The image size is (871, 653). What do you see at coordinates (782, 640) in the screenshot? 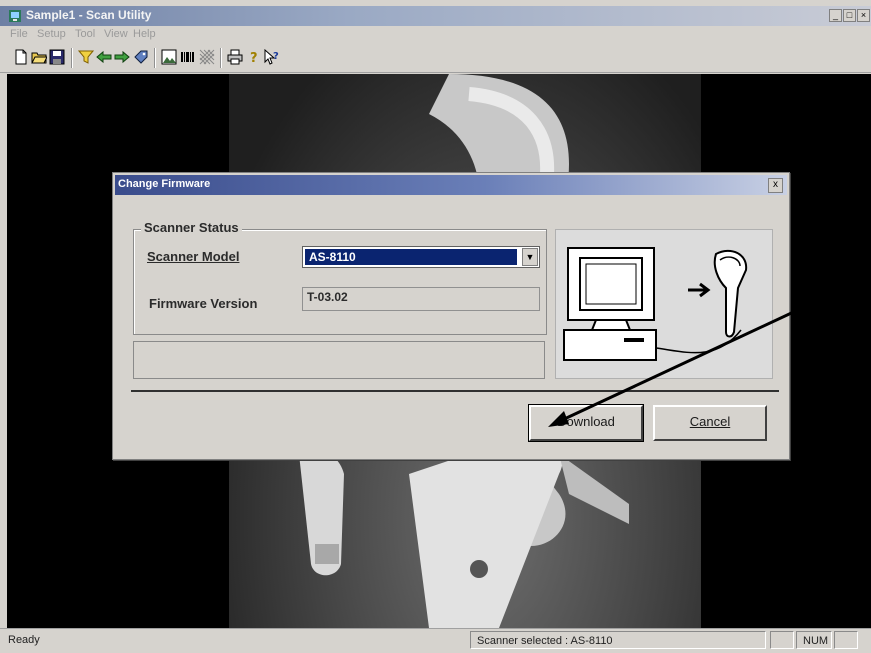
I see `status-empty-panel` at bounding box center [782, 640].